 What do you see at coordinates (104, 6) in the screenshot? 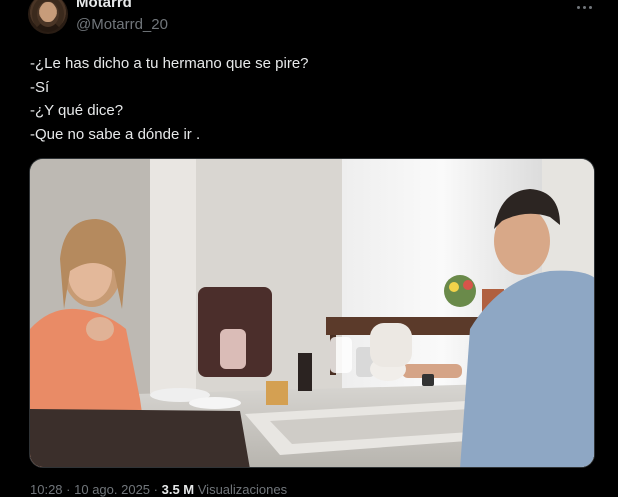
I see `author-display-name: Motarrd` at bounding box center [104, 6].